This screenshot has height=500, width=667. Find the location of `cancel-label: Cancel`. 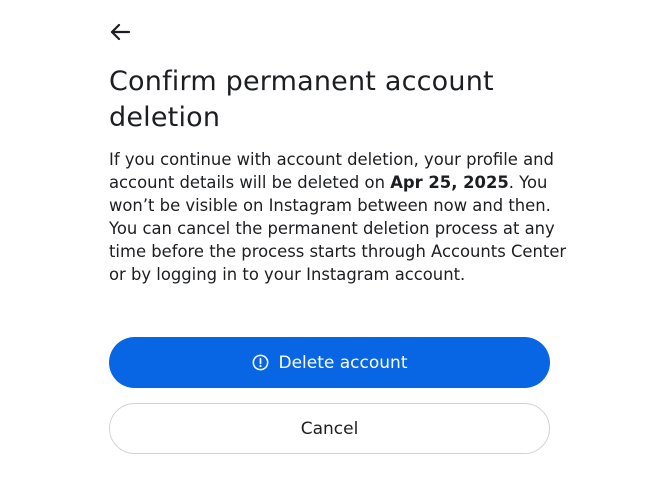

cancel-label: Cancel is located at coordinates (329, 428).